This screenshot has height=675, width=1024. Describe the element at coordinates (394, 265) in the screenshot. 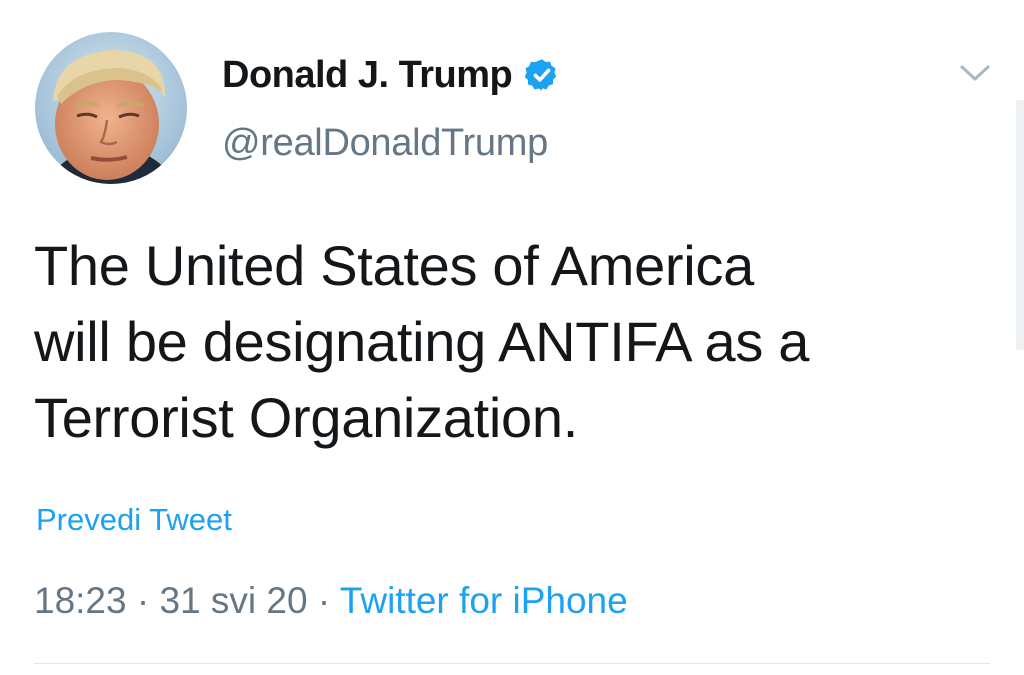

I see `tweet-line: The United States of America` at that location.